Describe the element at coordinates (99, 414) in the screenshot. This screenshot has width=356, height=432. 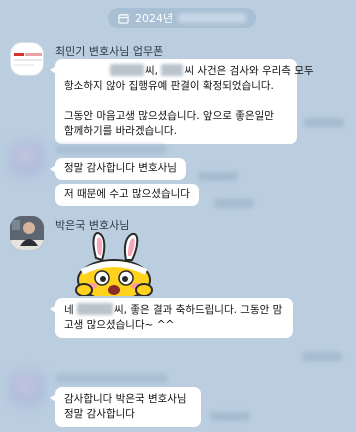
I see `message-line: 정말 감사합니다` at that location.